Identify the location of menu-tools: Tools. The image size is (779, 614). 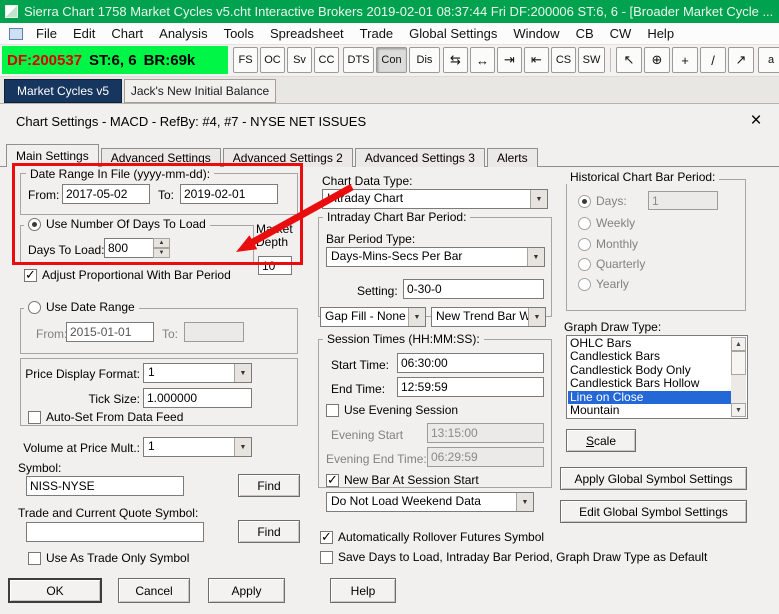
(239, 33).